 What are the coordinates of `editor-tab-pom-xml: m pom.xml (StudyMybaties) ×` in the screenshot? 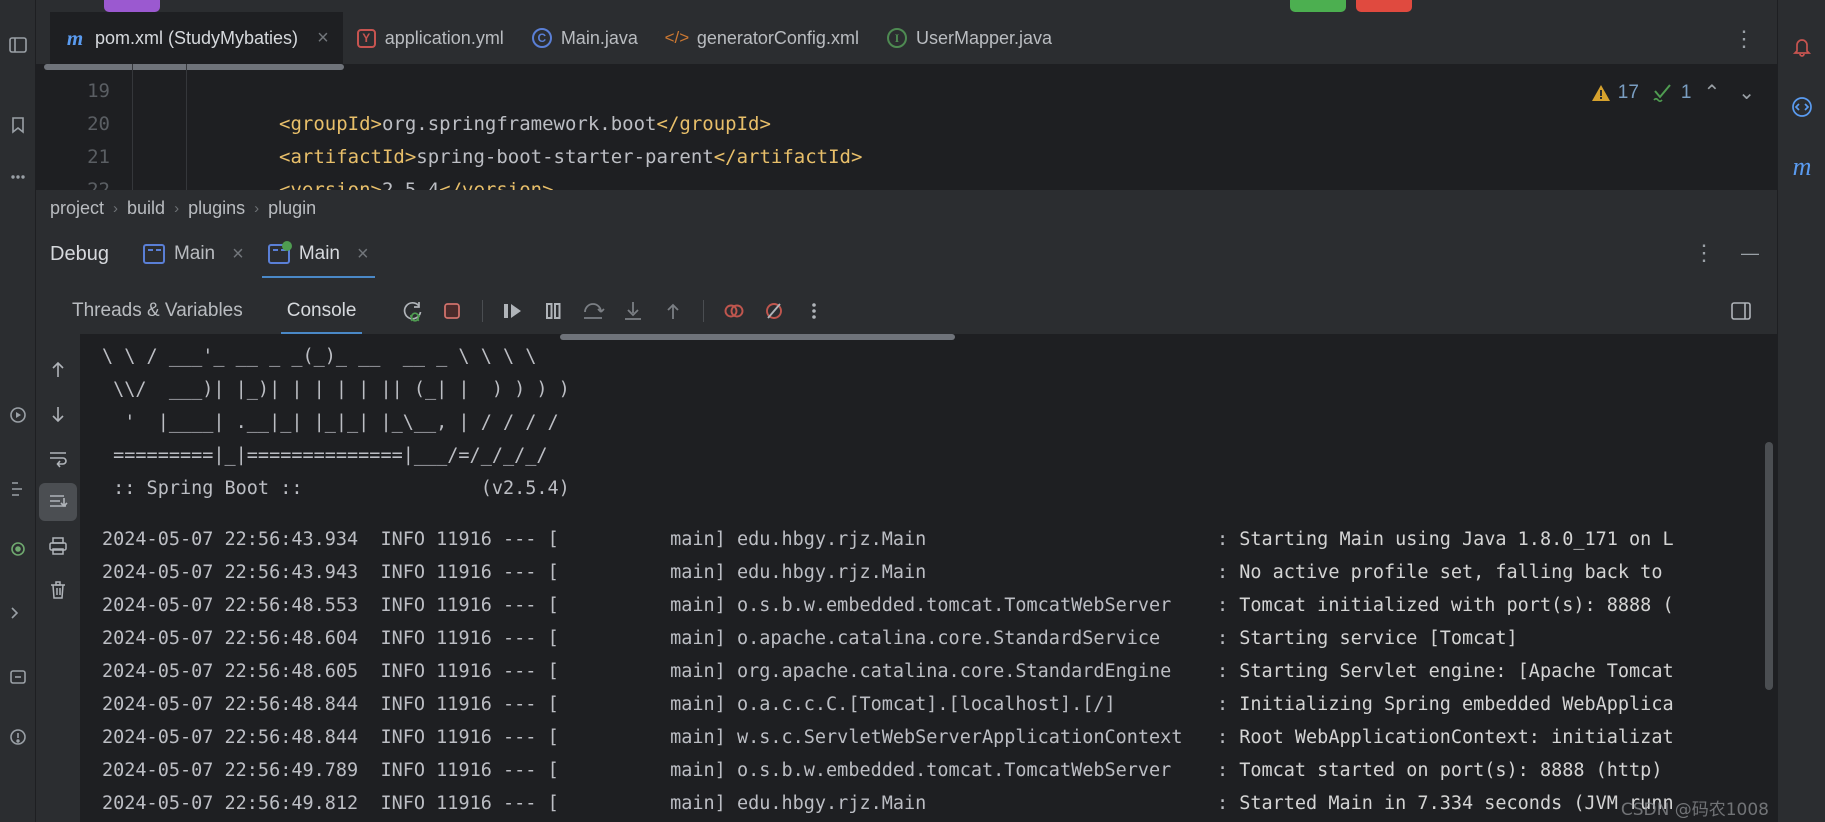 It's located at (196, 38).